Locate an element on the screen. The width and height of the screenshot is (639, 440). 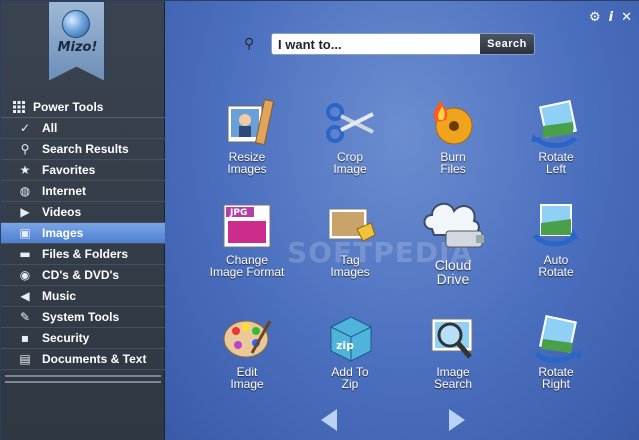
sidebar-item-search-results: ⚲ Search Results is located at coordinates (83, 149).